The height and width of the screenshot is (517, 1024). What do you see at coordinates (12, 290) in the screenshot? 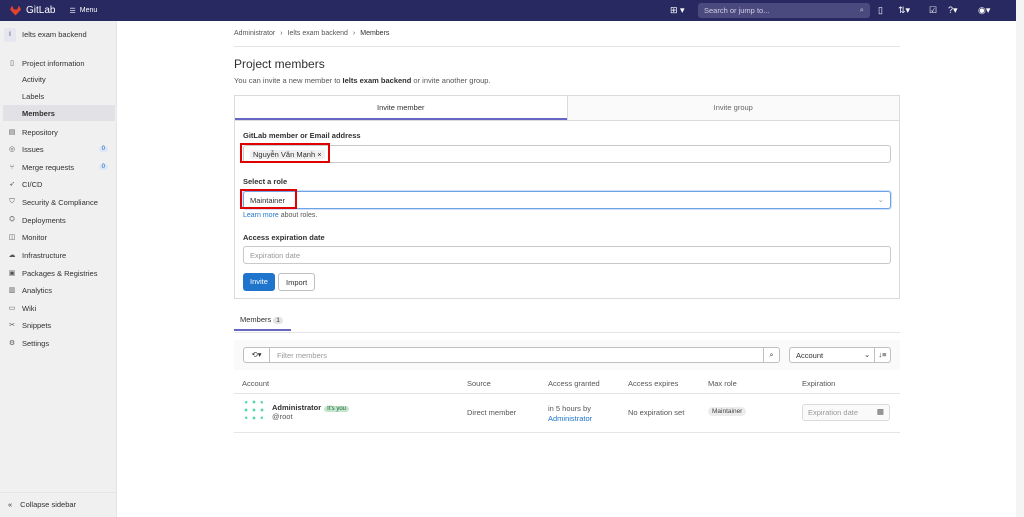
I see `chart-icon: ▥` at bounding box center [12, 290].